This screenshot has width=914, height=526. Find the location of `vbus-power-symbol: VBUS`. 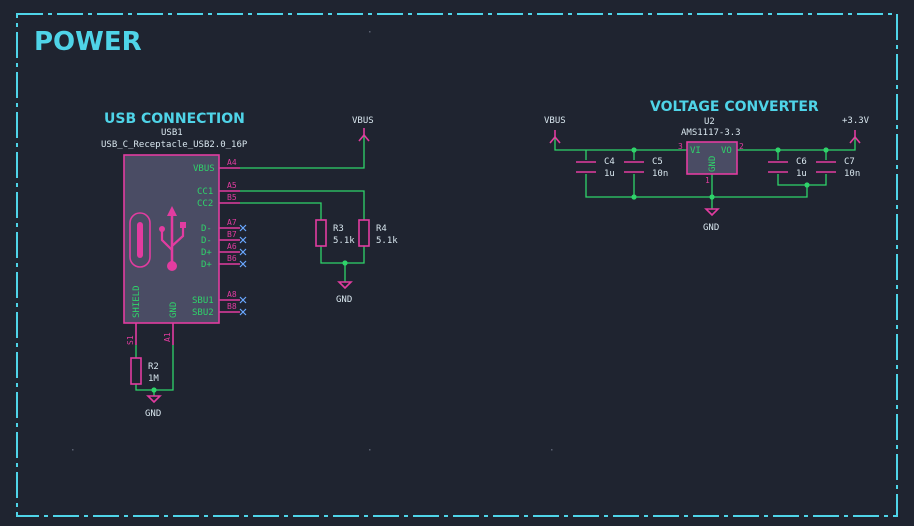

vbus-power-symbol: VBUS is located at coordinates (363, 129).